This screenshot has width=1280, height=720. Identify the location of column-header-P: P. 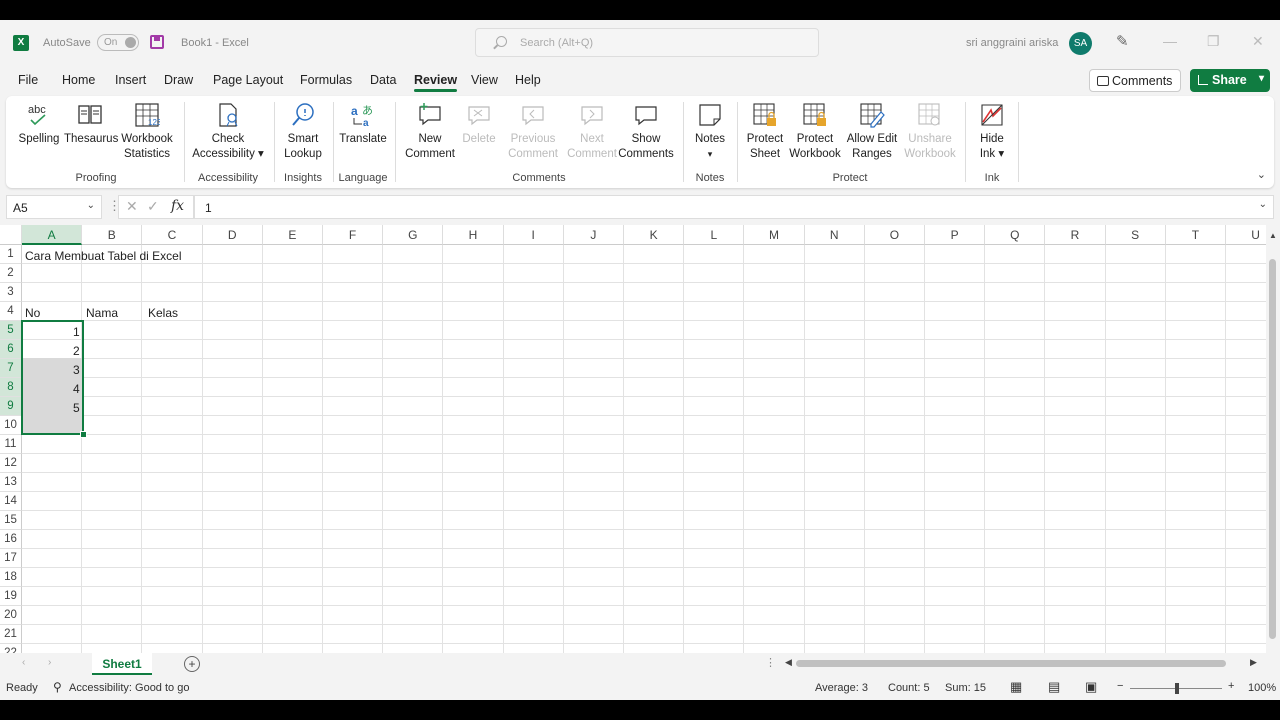
(955, 235).